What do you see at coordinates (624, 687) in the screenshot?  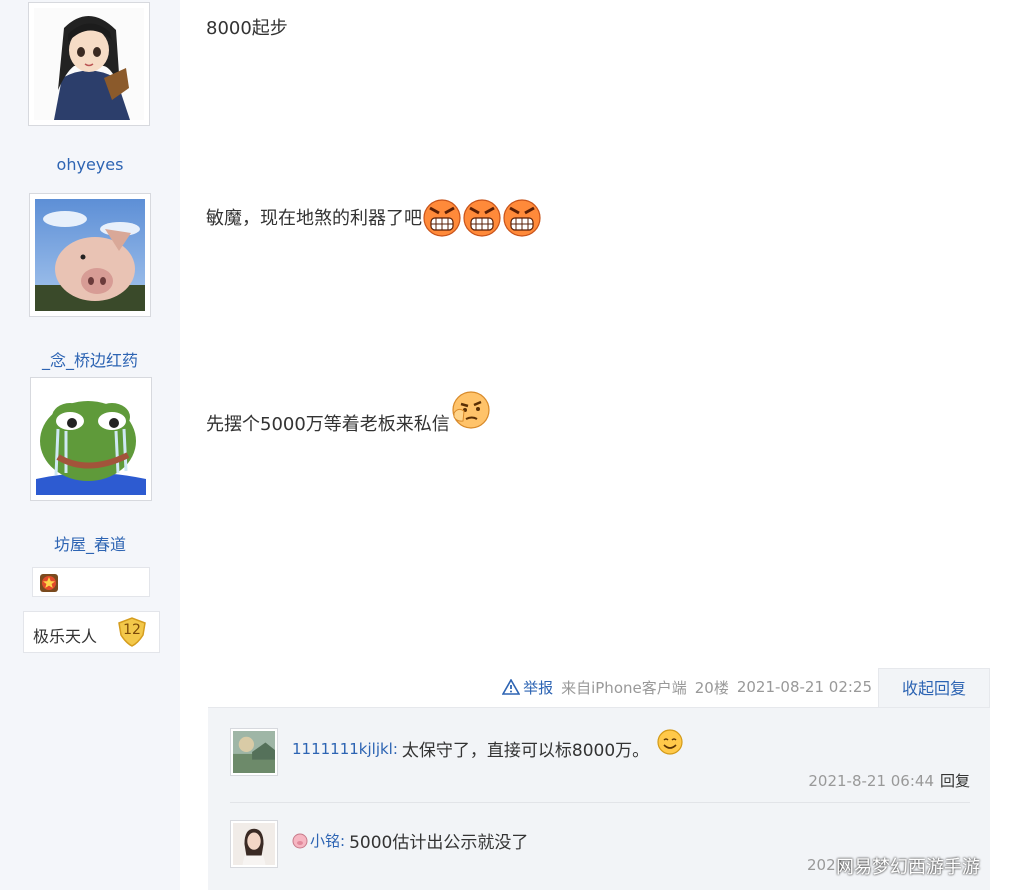 I see `post-source: 来自iPhone客户端` at bounding box center [624, 687].